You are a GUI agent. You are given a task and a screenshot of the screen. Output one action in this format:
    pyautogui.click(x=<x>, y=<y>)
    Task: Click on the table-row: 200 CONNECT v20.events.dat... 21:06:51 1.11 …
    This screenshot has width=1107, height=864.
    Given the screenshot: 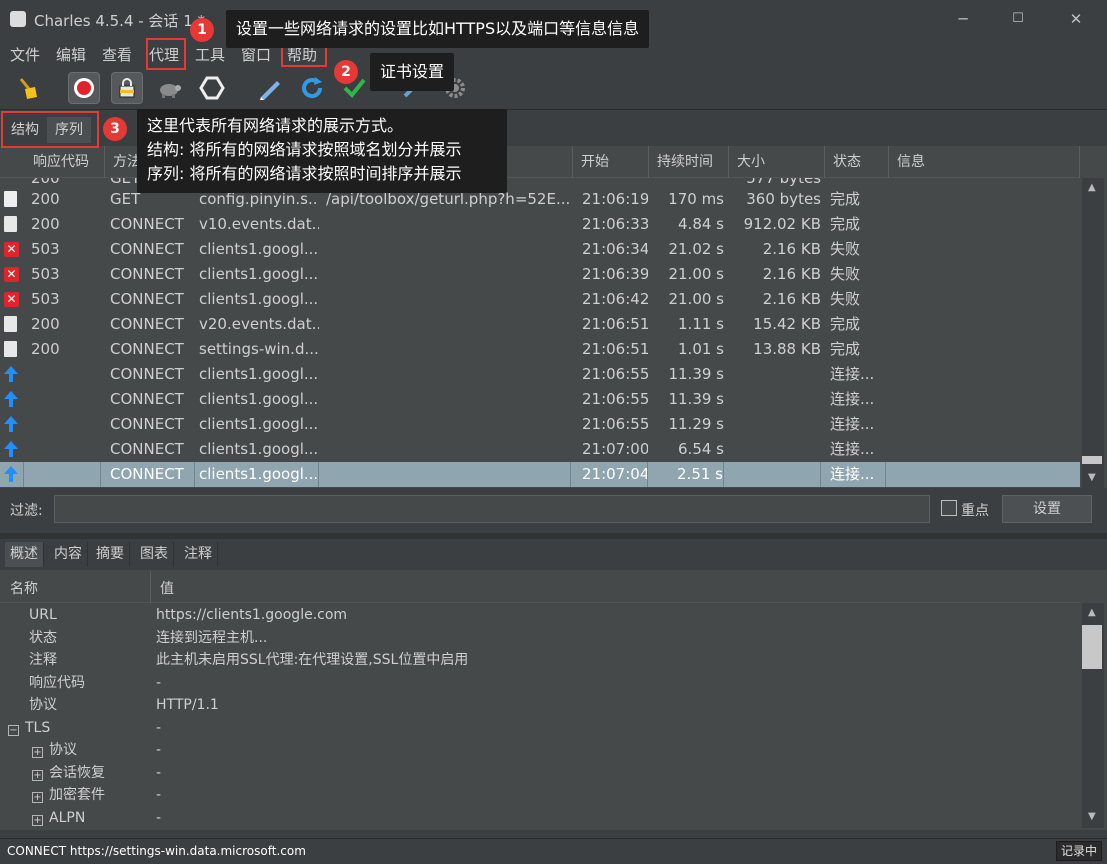 What is the action you would take?
    pyautogui.click(x=540, y=324)
    